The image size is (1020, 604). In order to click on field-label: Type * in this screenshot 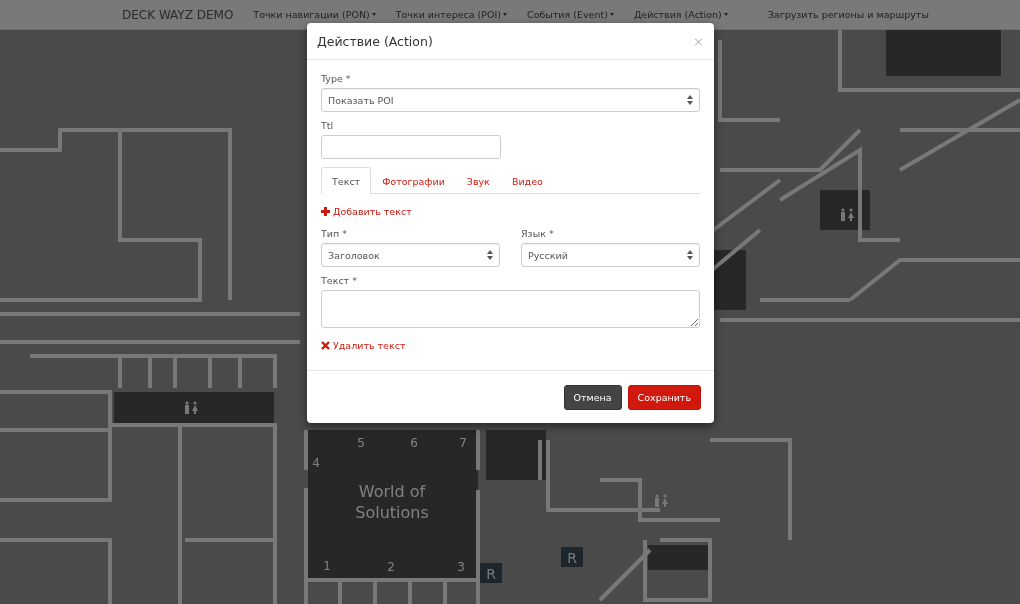, I will do `click(336, 78)`.